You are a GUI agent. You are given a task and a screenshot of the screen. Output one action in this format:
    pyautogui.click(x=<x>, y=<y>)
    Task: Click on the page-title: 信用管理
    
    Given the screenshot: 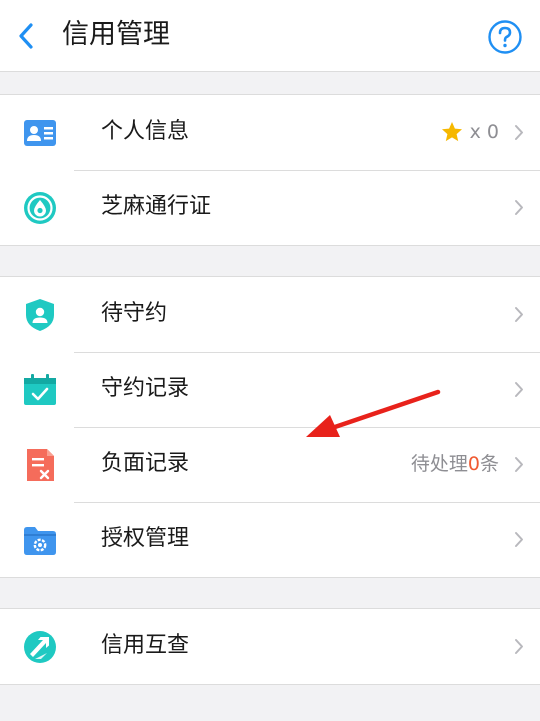 What is the action you would take?
    pyautogui.click(x=116, y=34)
    